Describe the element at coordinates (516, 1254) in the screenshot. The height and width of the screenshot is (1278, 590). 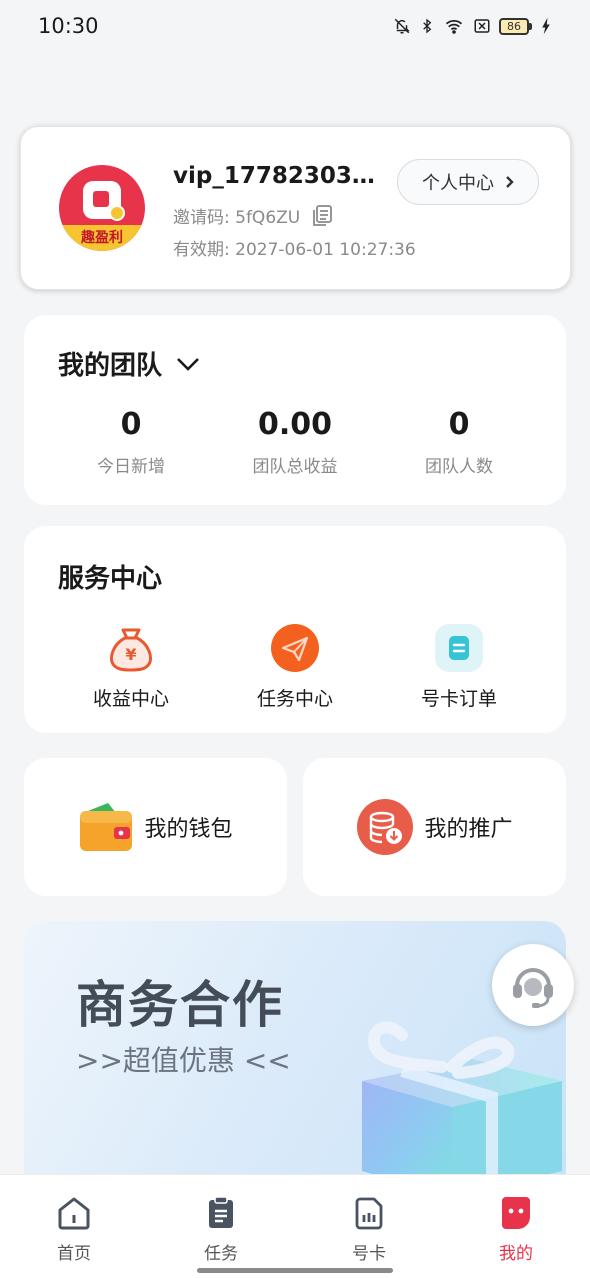
I see `nav-label: 我的` at that location.